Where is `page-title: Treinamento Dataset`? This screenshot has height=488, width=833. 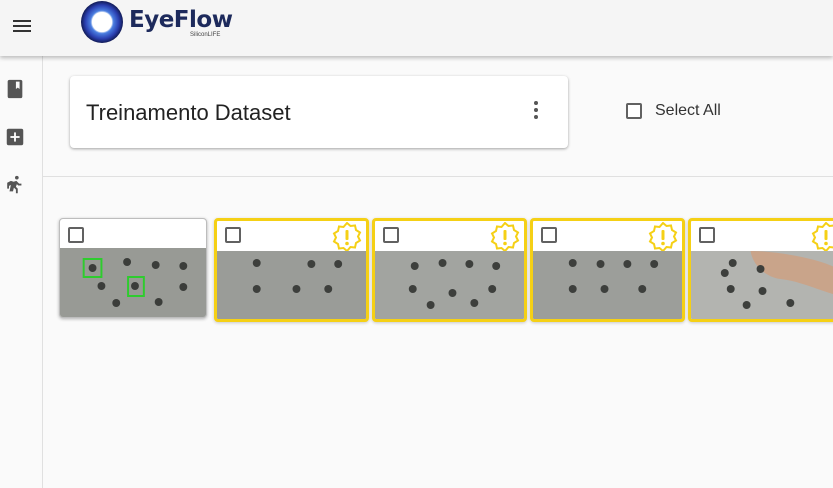 page-title: Treinamento Dataset is located at coordinates (188, 112).